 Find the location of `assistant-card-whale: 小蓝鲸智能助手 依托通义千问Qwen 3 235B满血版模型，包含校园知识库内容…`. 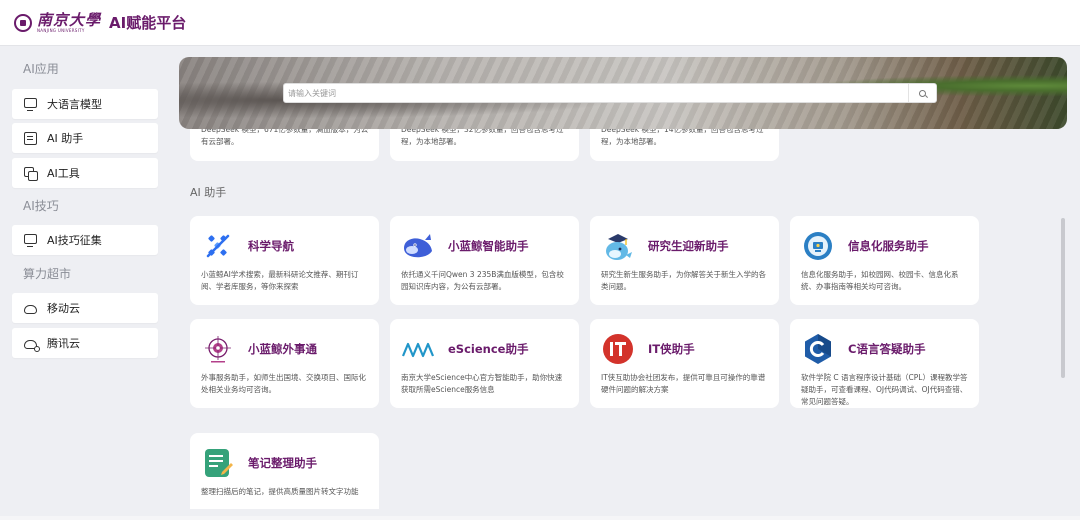

assistant-card-whale: 小蓝鲸智能助手 依托通义千问Qwen 3 235B满血版模型，包含校园知识库内容… is located at coordinates (484, 260).